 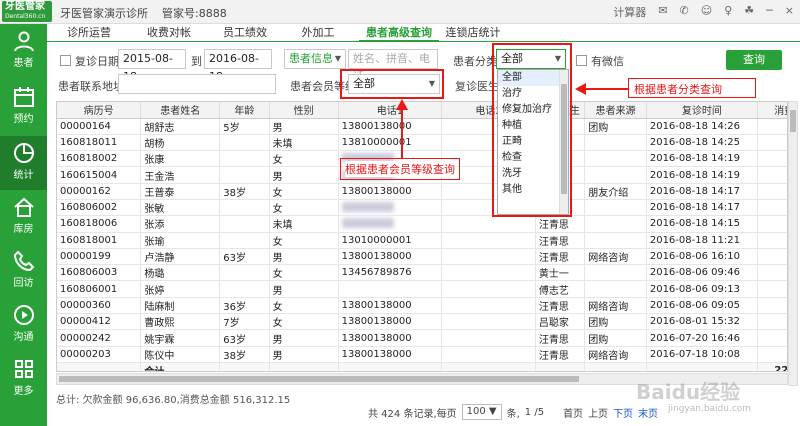 What do you see at coordinates (702, 208) in the screenshot?
I see `table-cell: 2016-08-18 14:17` at bounding box center [702, 208].